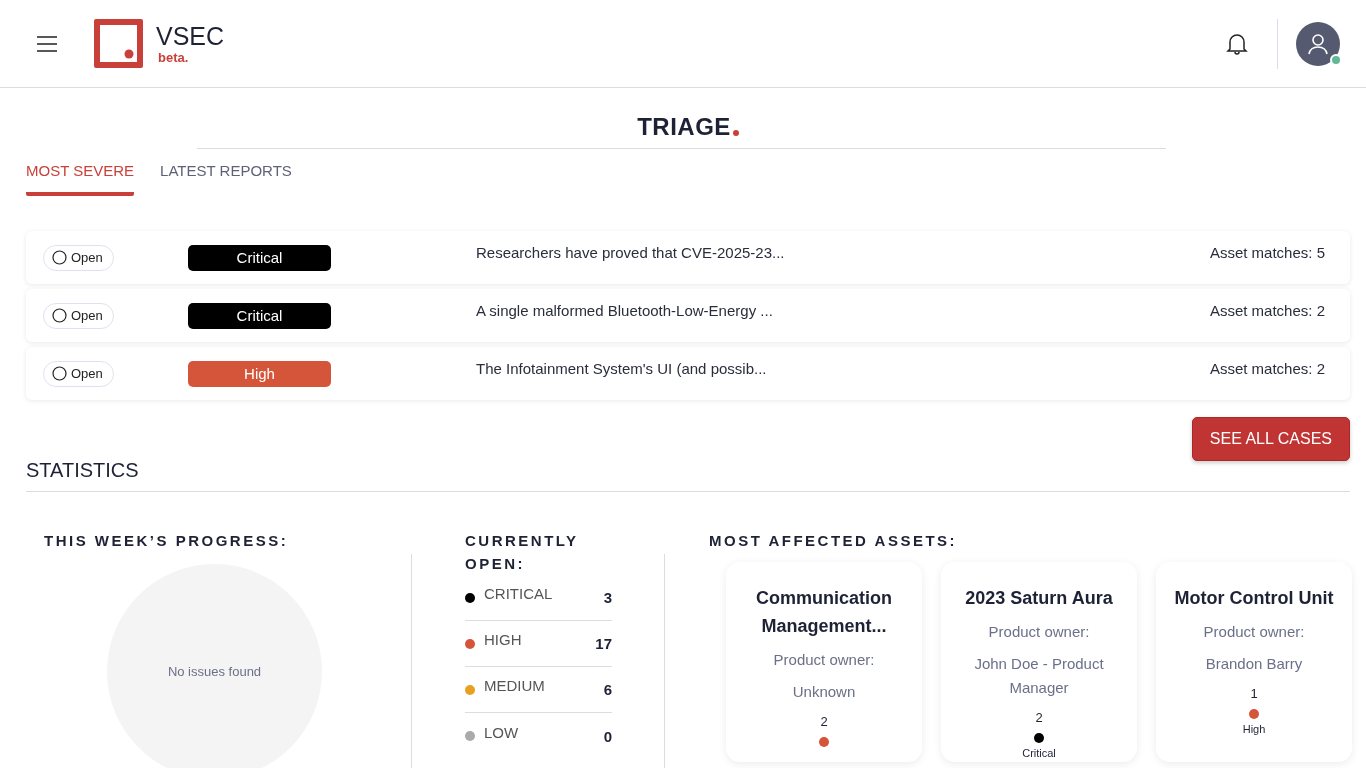 This screenshot has width=1366, height=768. What do you see at coordinates (688, 475) in the screenshot?
I see `section-title: STATISTICS` at bounding box center [688, 475].